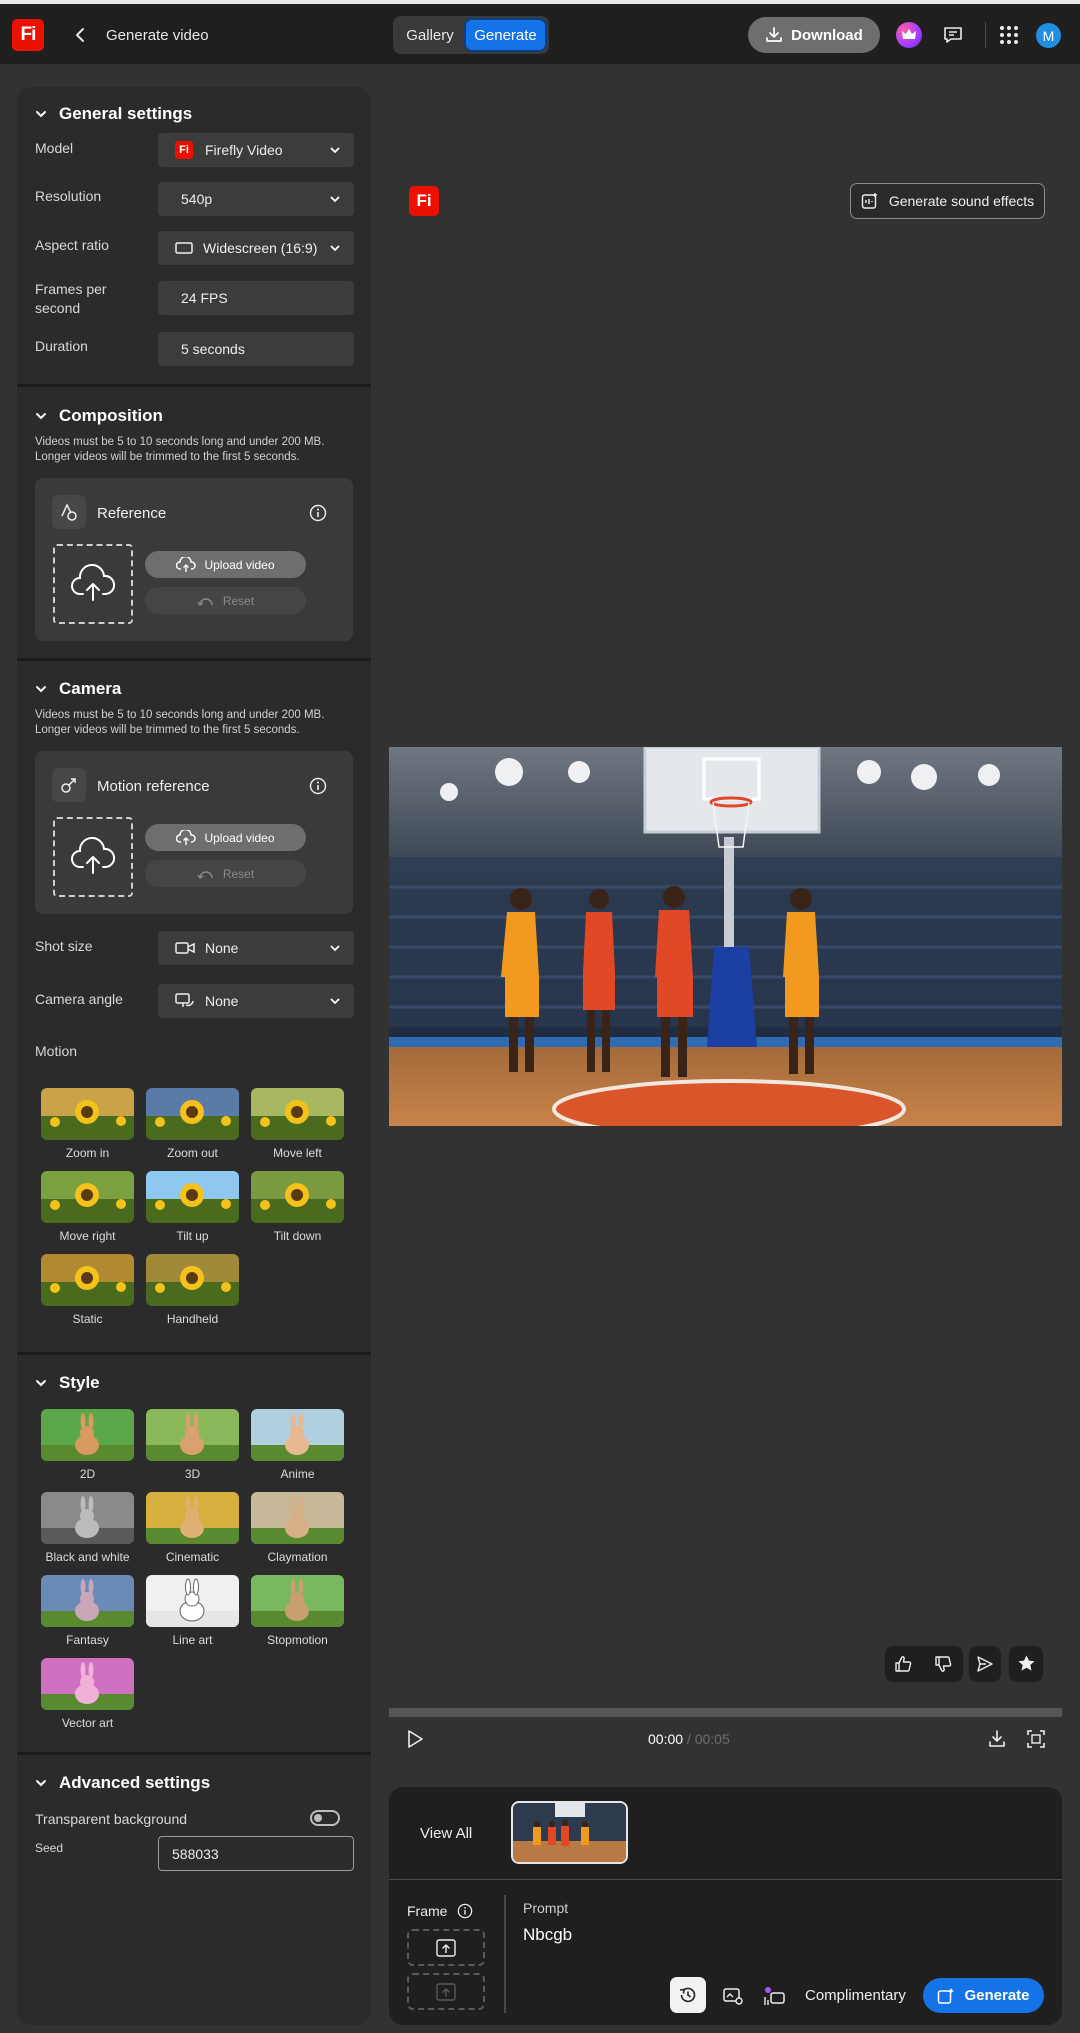 The width and height of the screenshot is (1080, 2033). I want to click on share-button, so click(985, 1664).